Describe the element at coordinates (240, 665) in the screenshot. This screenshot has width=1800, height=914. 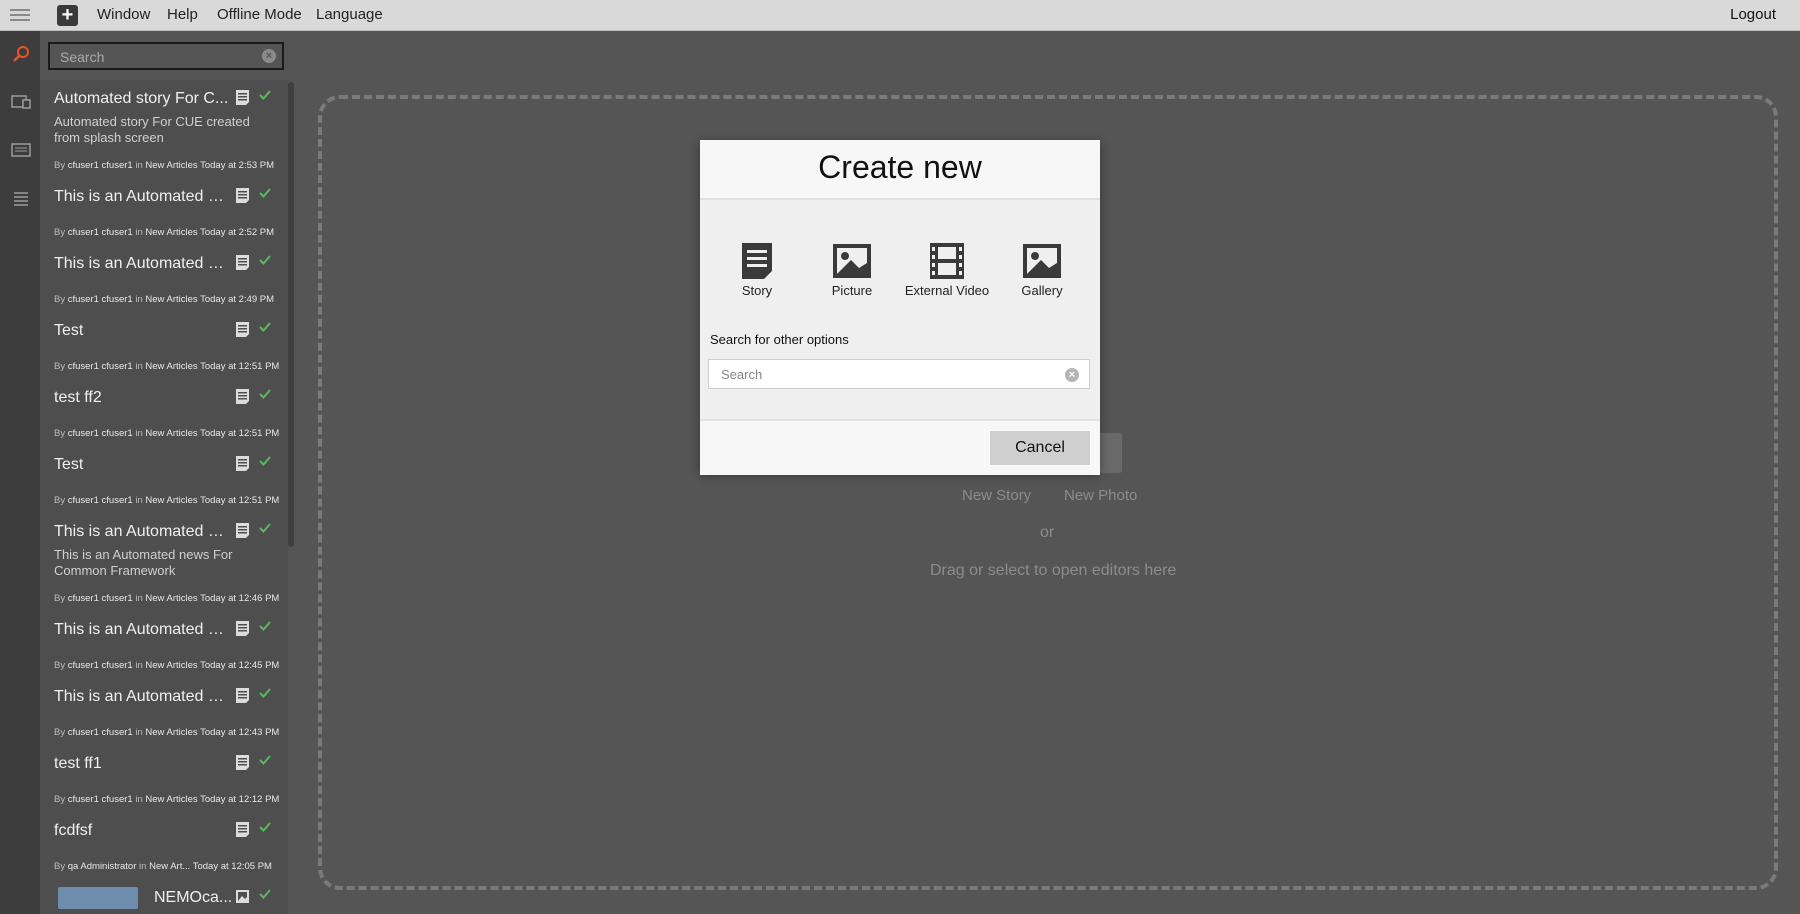
I see `article-time: Today at 12:45 PM` at that location.